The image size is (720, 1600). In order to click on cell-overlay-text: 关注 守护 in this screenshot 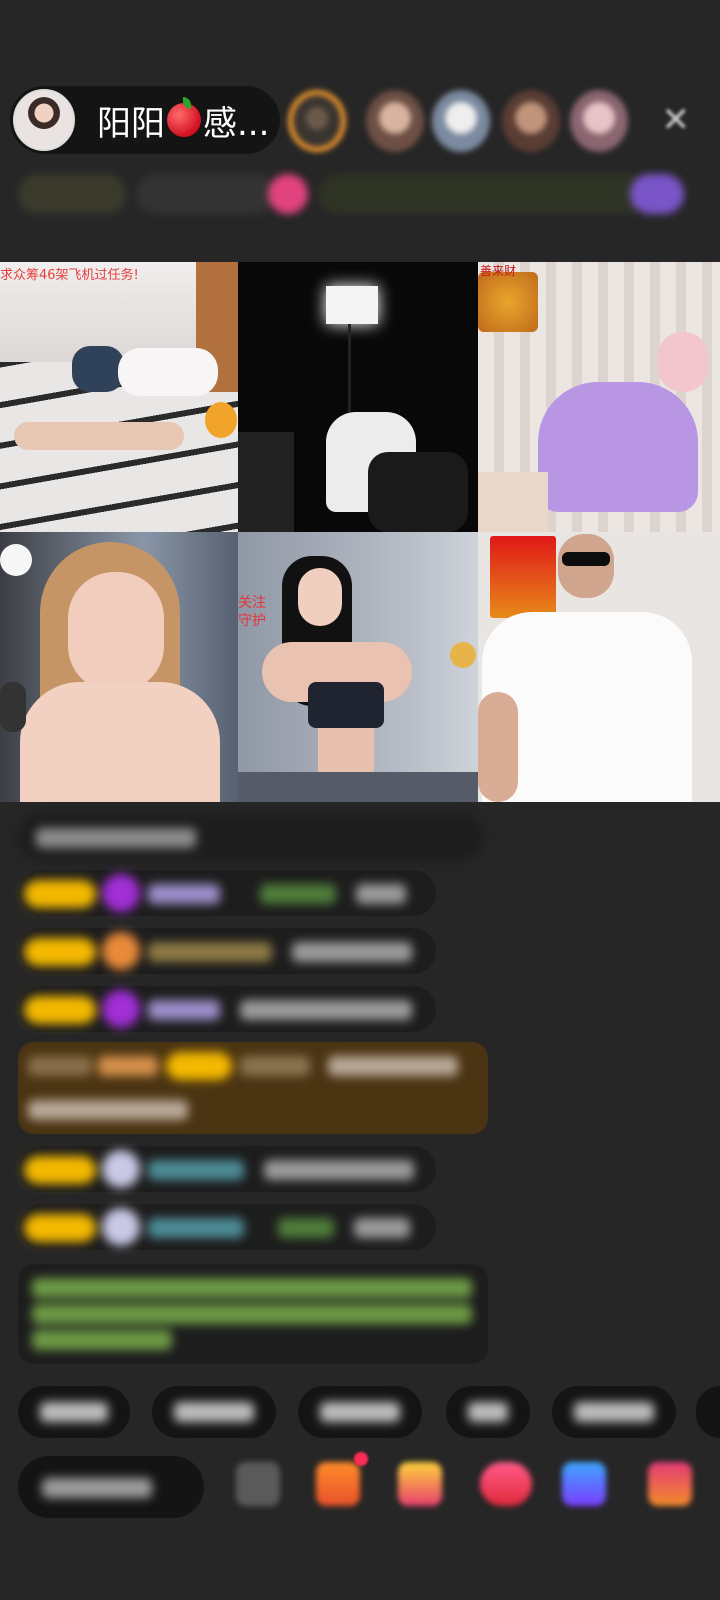, I will do `click(252, 612)`.